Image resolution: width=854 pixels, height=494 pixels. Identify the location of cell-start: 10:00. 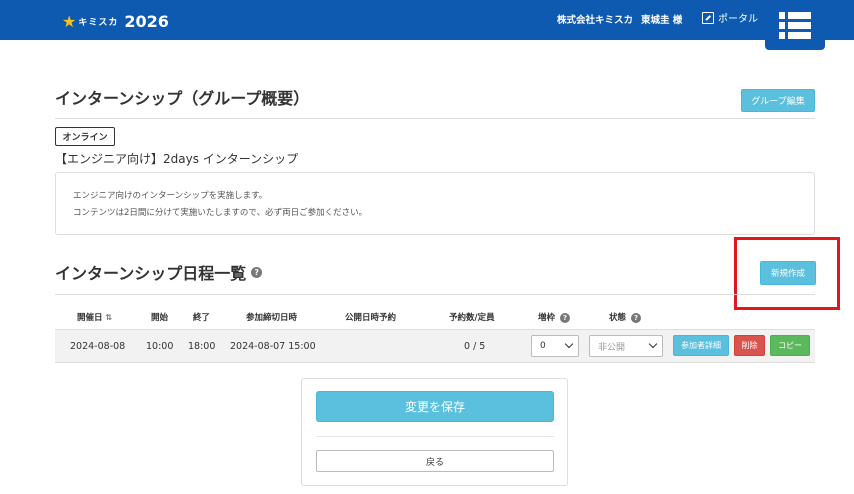
(160, 346).